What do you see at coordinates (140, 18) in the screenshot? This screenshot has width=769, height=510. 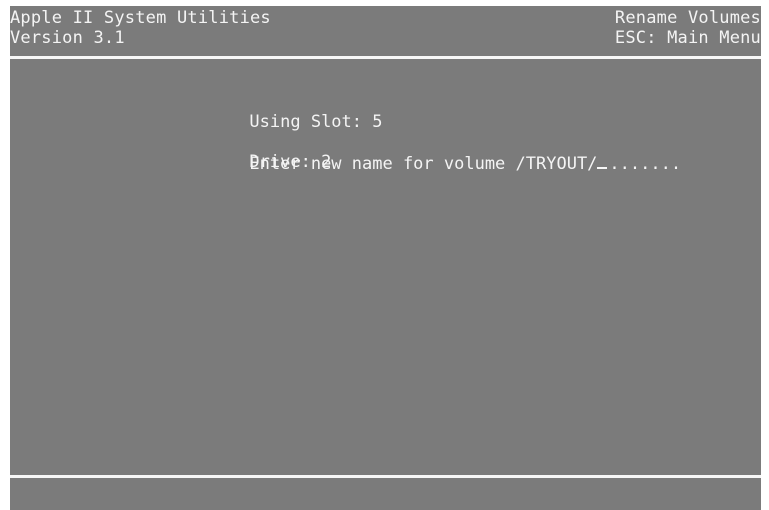 I see `app-title: Apple II System Utilities` at bounding box center [140, 18].